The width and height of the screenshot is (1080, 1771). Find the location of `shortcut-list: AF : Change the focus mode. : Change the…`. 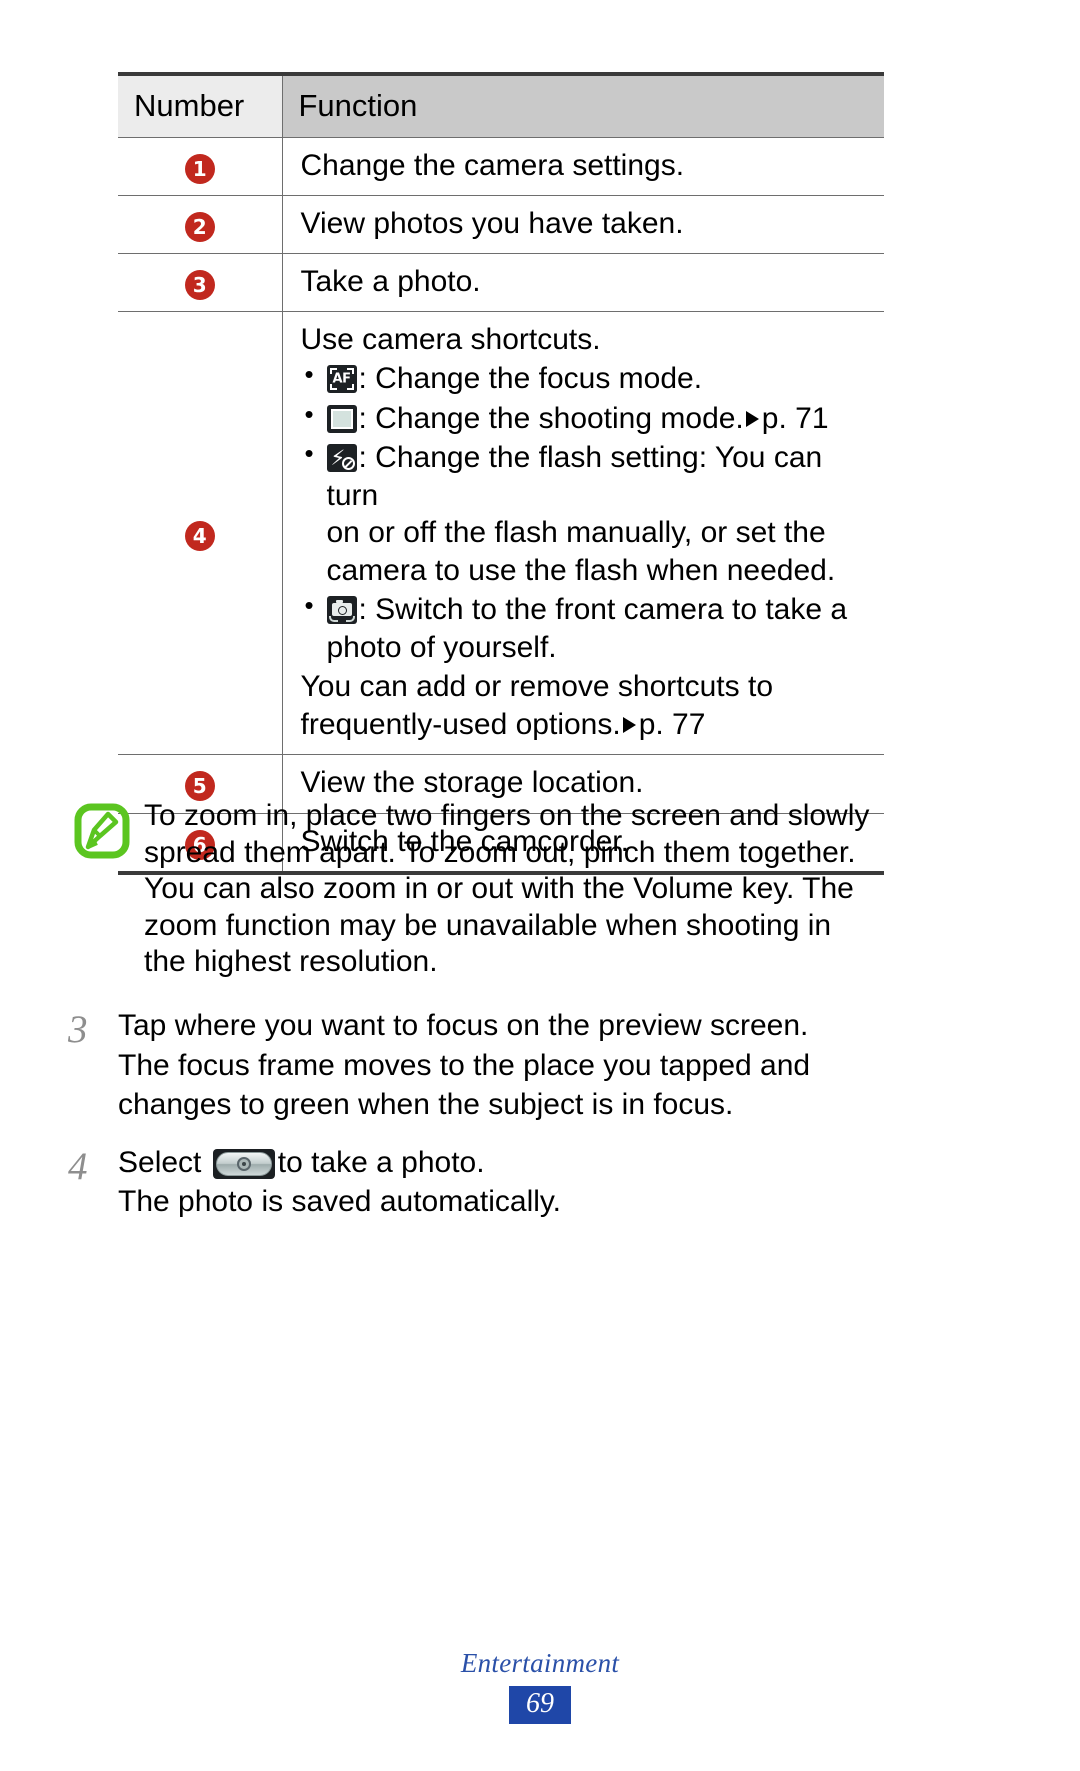

shortcut-list: AF : Change the focus mode. : Change the… is located at coordinates (588, 512).